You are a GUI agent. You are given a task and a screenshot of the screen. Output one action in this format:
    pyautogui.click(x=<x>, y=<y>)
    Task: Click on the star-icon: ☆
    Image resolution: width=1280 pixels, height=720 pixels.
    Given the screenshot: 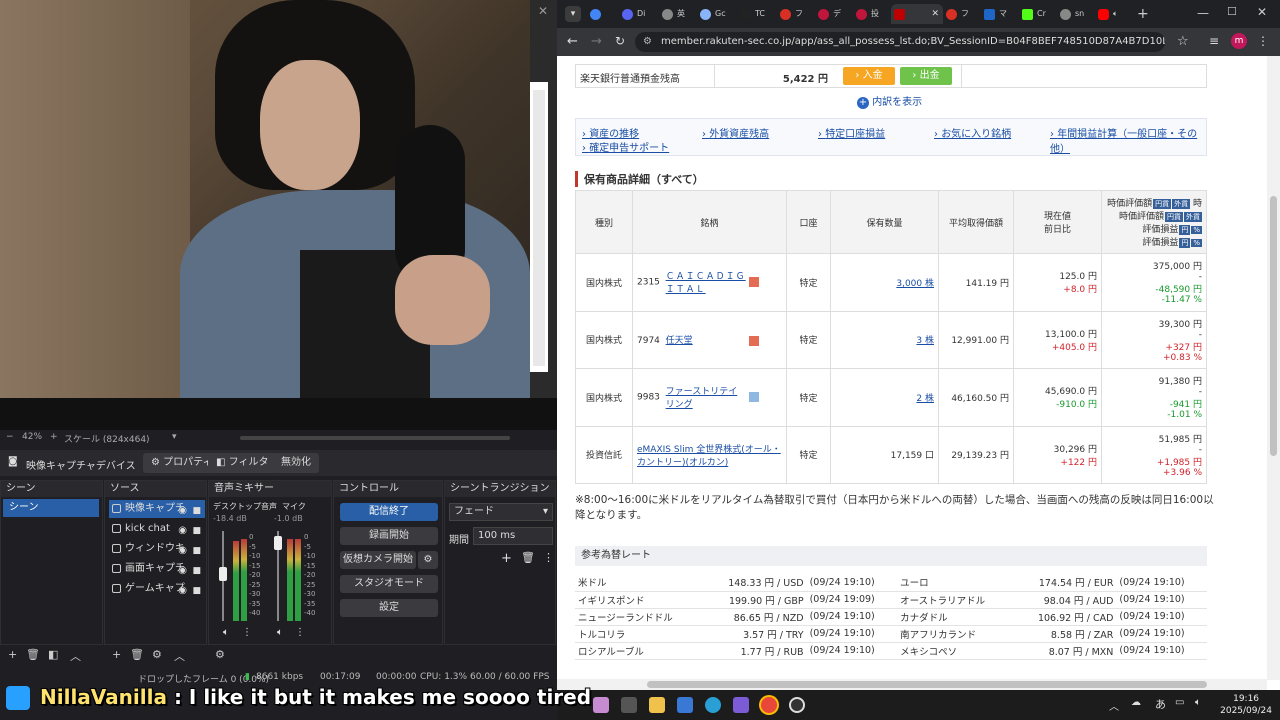 What is the action you would take?
    pyautogui.click(x=1183, y=41)
    